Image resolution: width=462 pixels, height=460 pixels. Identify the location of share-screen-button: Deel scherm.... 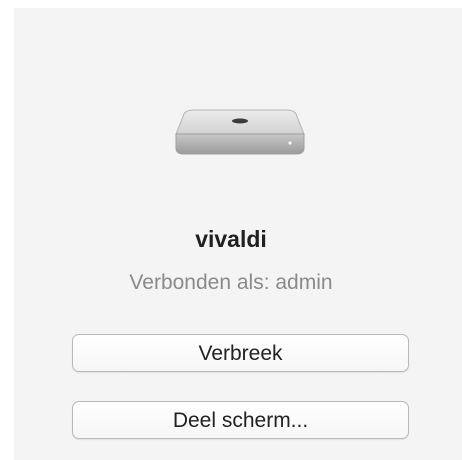
(240, 420).